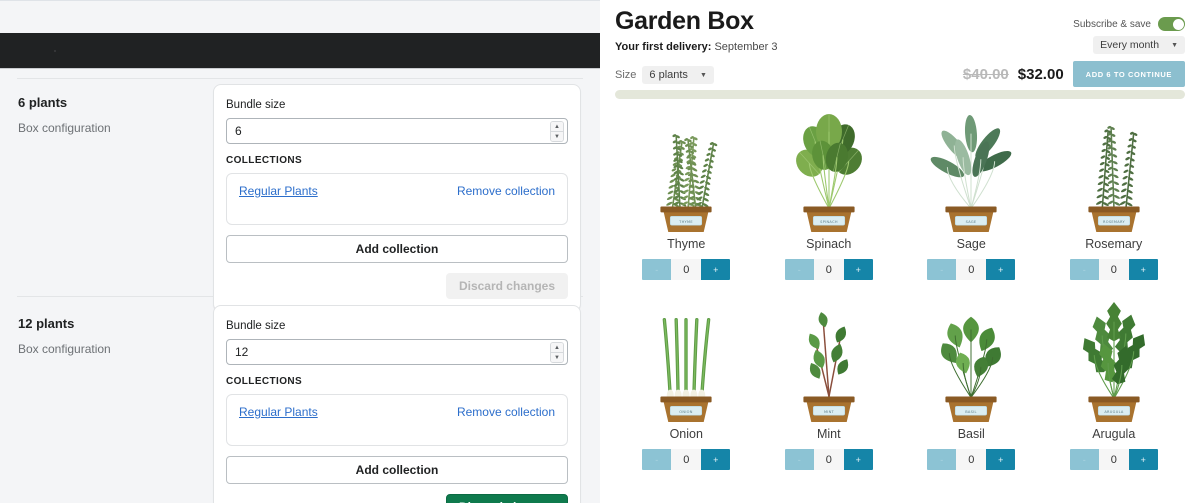 This screenshot has width=1200, height=503. I want to click on plant-card: ROSEMARY Rosemary -0 +, so click(1114, 203).